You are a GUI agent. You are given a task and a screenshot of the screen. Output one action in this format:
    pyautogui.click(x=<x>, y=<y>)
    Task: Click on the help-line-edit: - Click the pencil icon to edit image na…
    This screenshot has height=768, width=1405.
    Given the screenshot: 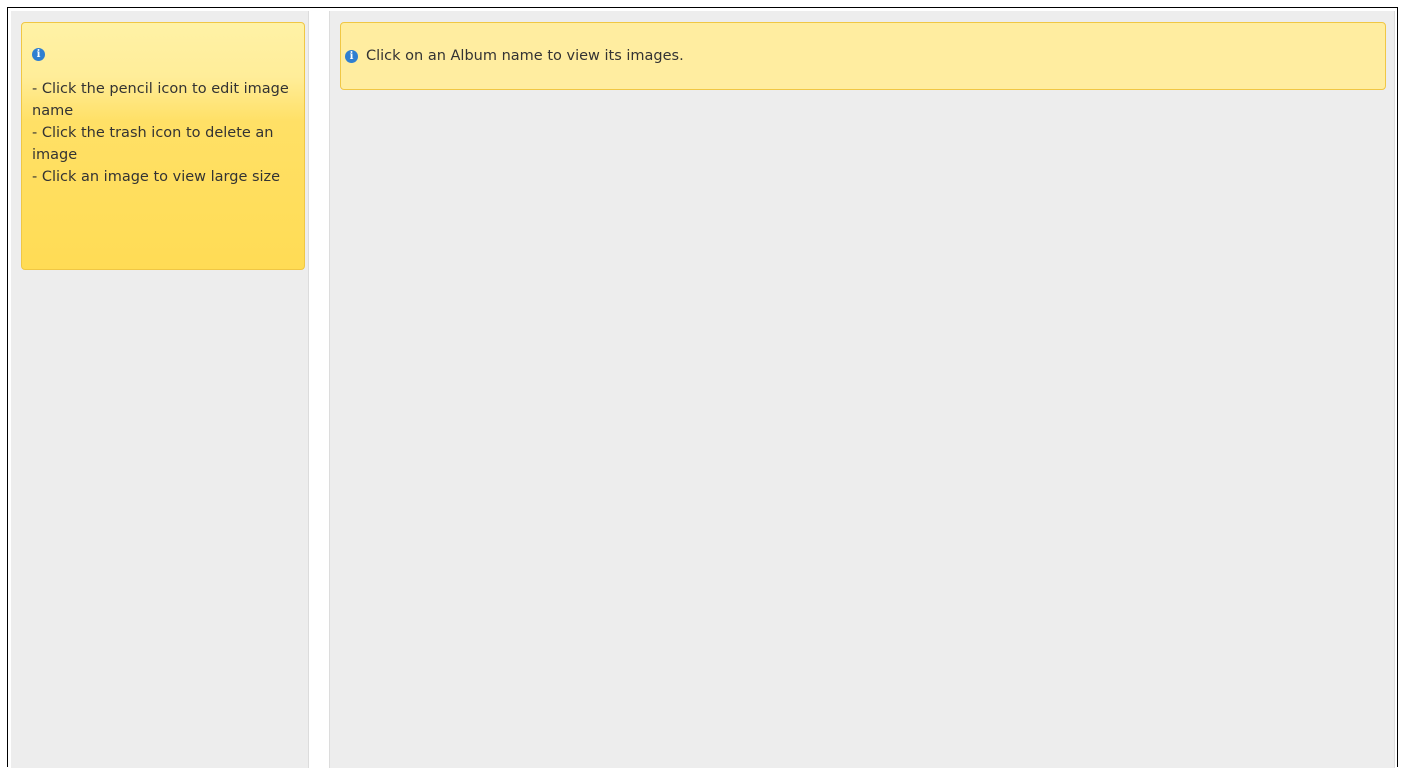 What is the action you would take?
    pyautogui.click(x=160, y=100)
    